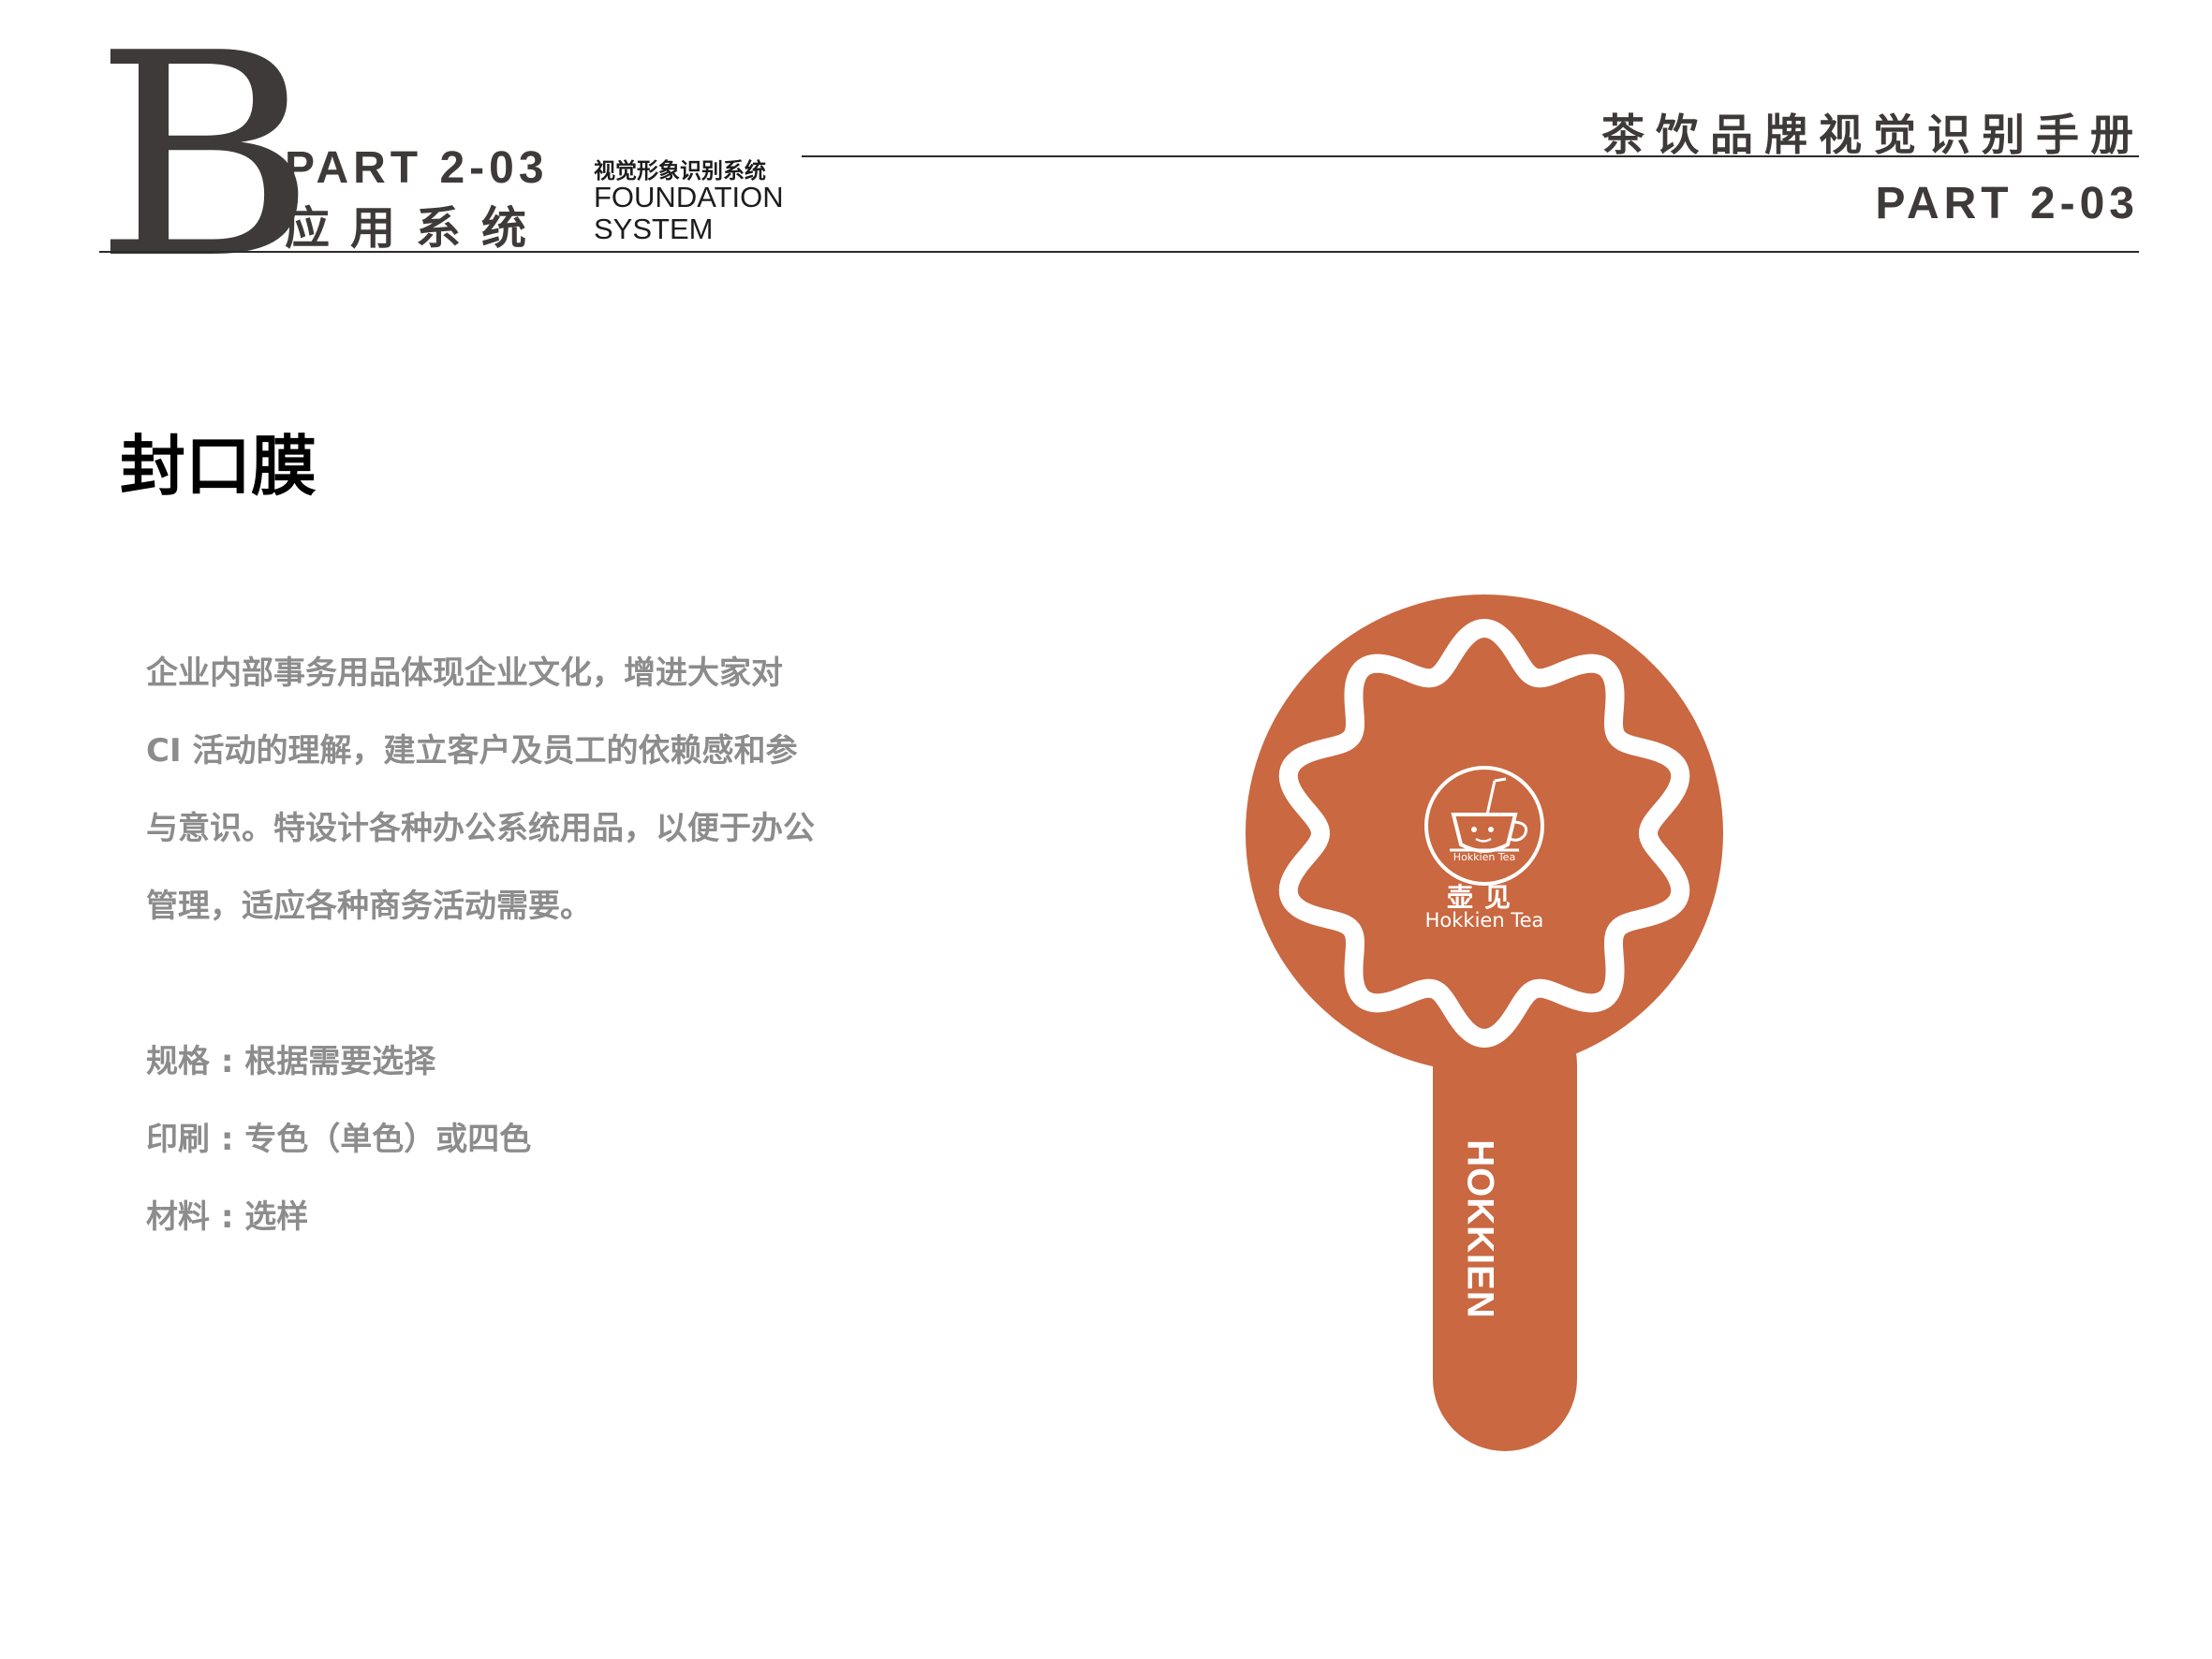 This screenshot has height=1659, width=2212. What do you see at coordinates (1480, 1229) in the screenshot?
I see `handle-brand-text: HOKKIEN` at bounding box center [1480, 1229].